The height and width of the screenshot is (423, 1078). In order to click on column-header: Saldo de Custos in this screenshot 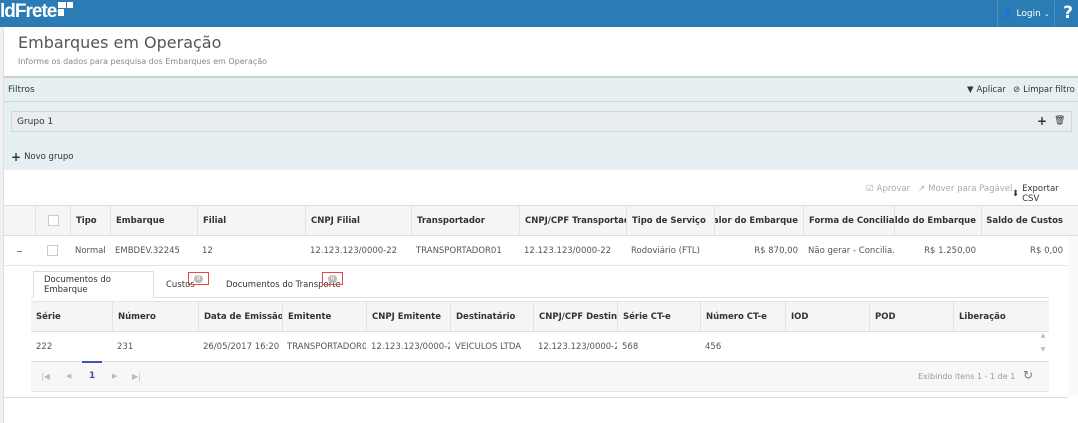, I will do `click(1024, 220)`.